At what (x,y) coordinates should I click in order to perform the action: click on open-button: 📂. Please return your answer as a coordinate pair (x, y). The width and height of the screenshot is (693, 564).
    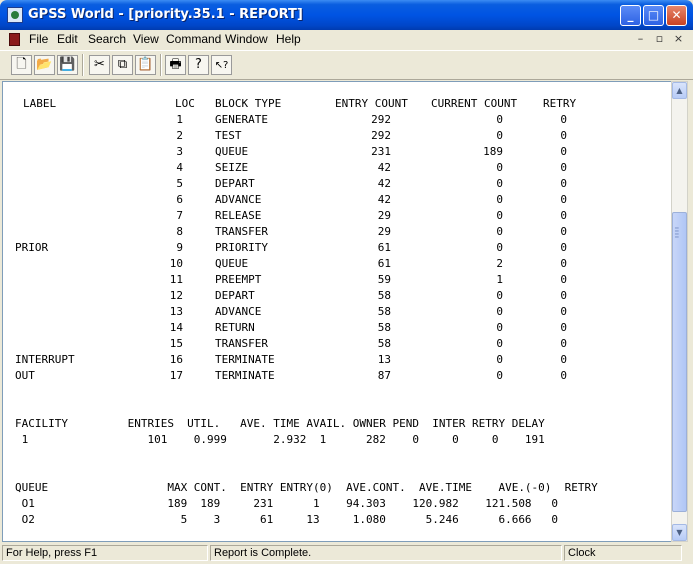
    Looking at the image, I should click on (44, 65).